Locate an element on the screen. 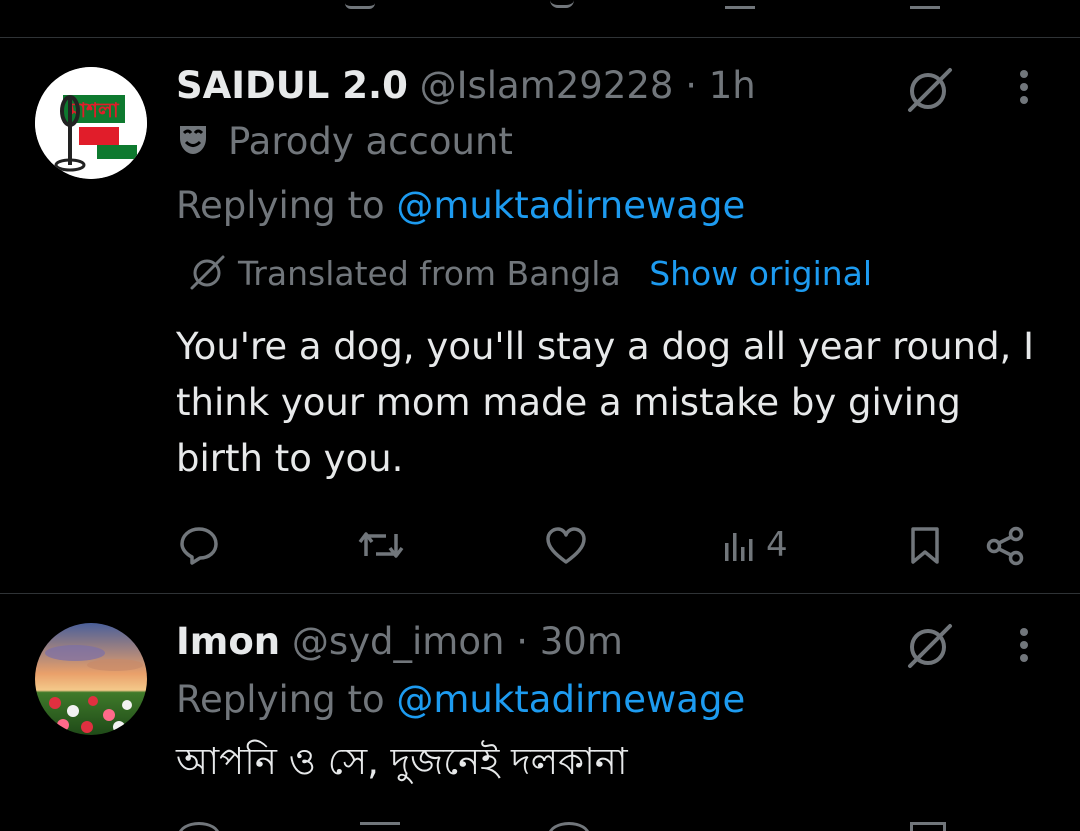 Image resolution: width=1080 pixels, height=831 pixels. parody-mask-icon is located at coordinates (194, 140).